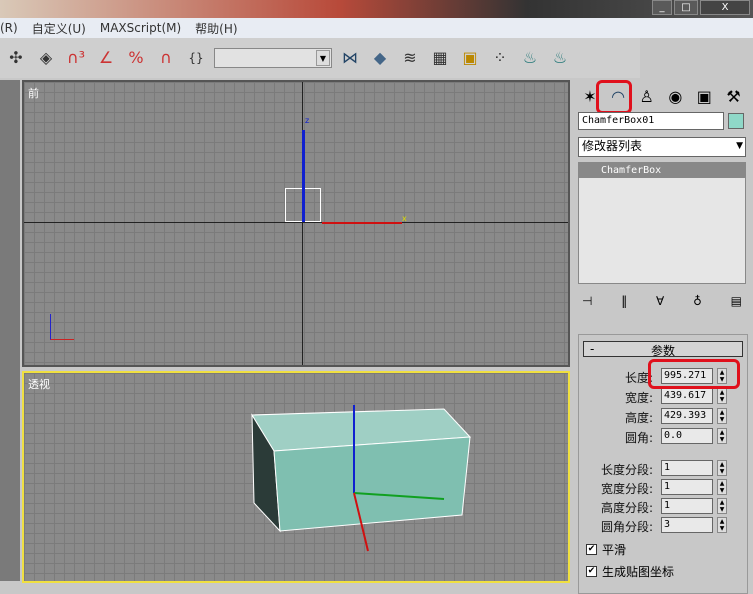 The width and height of the screenshot is (753, 594). Describe the element at coordinates (638, 572) in the screenshot. I see `gen-mapping-label: 生成贴图坐标` at that location.